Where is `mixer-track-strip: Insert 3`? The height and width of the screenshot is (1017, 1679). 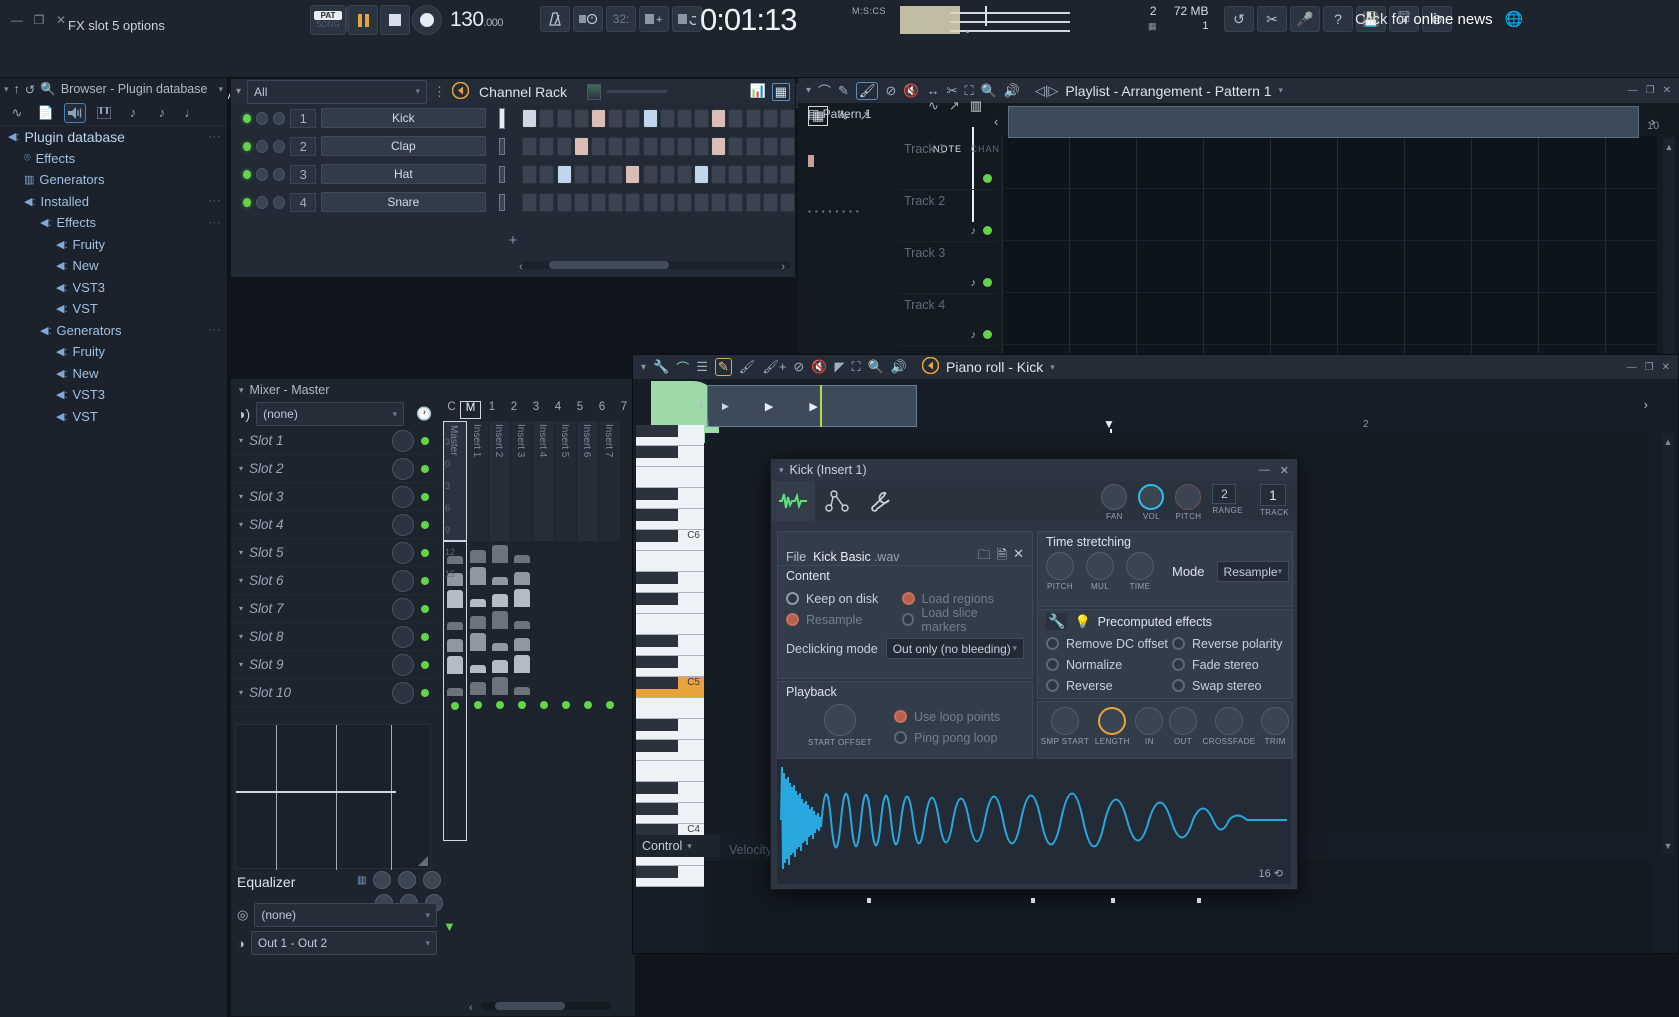 mixer-track-strip: Insert 3 is located at coordinates (522, 481).